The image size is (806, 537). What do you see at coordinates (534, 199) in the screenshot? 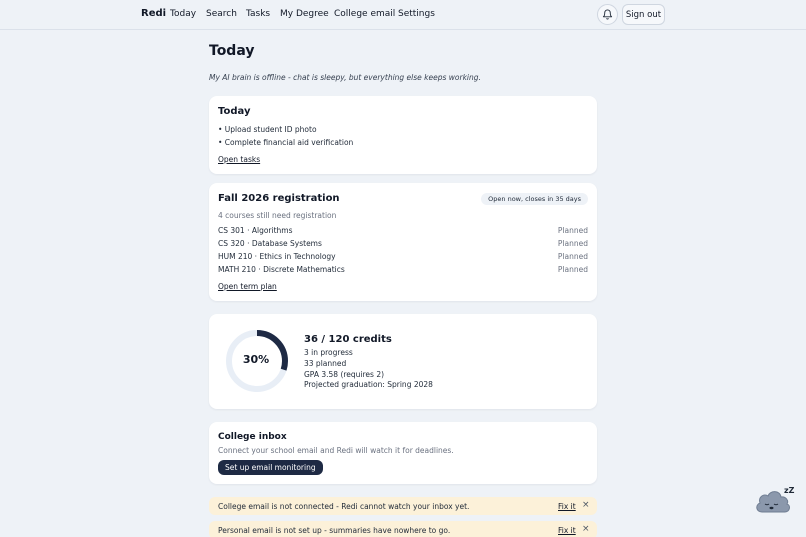
I see `registration-status-badge: Open now, closes in 35 days` at bounding box center [534, 199].